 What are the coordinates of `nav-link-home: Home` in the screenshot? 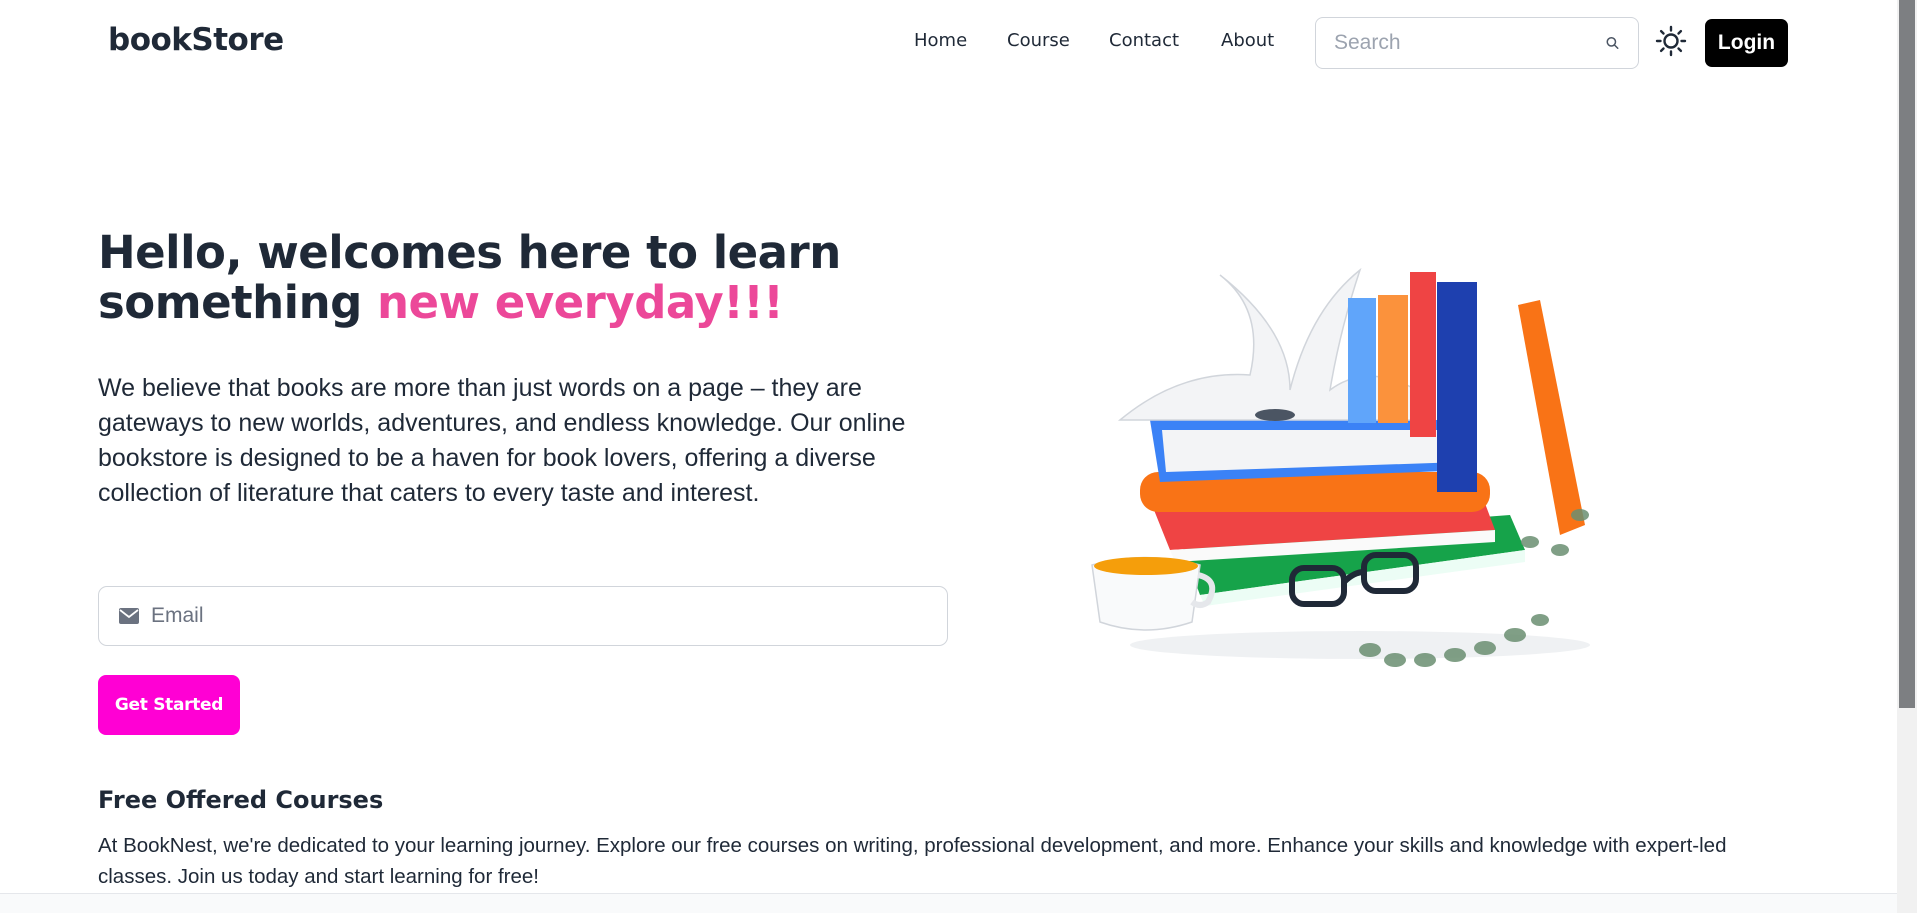 It's located at (940, 40).